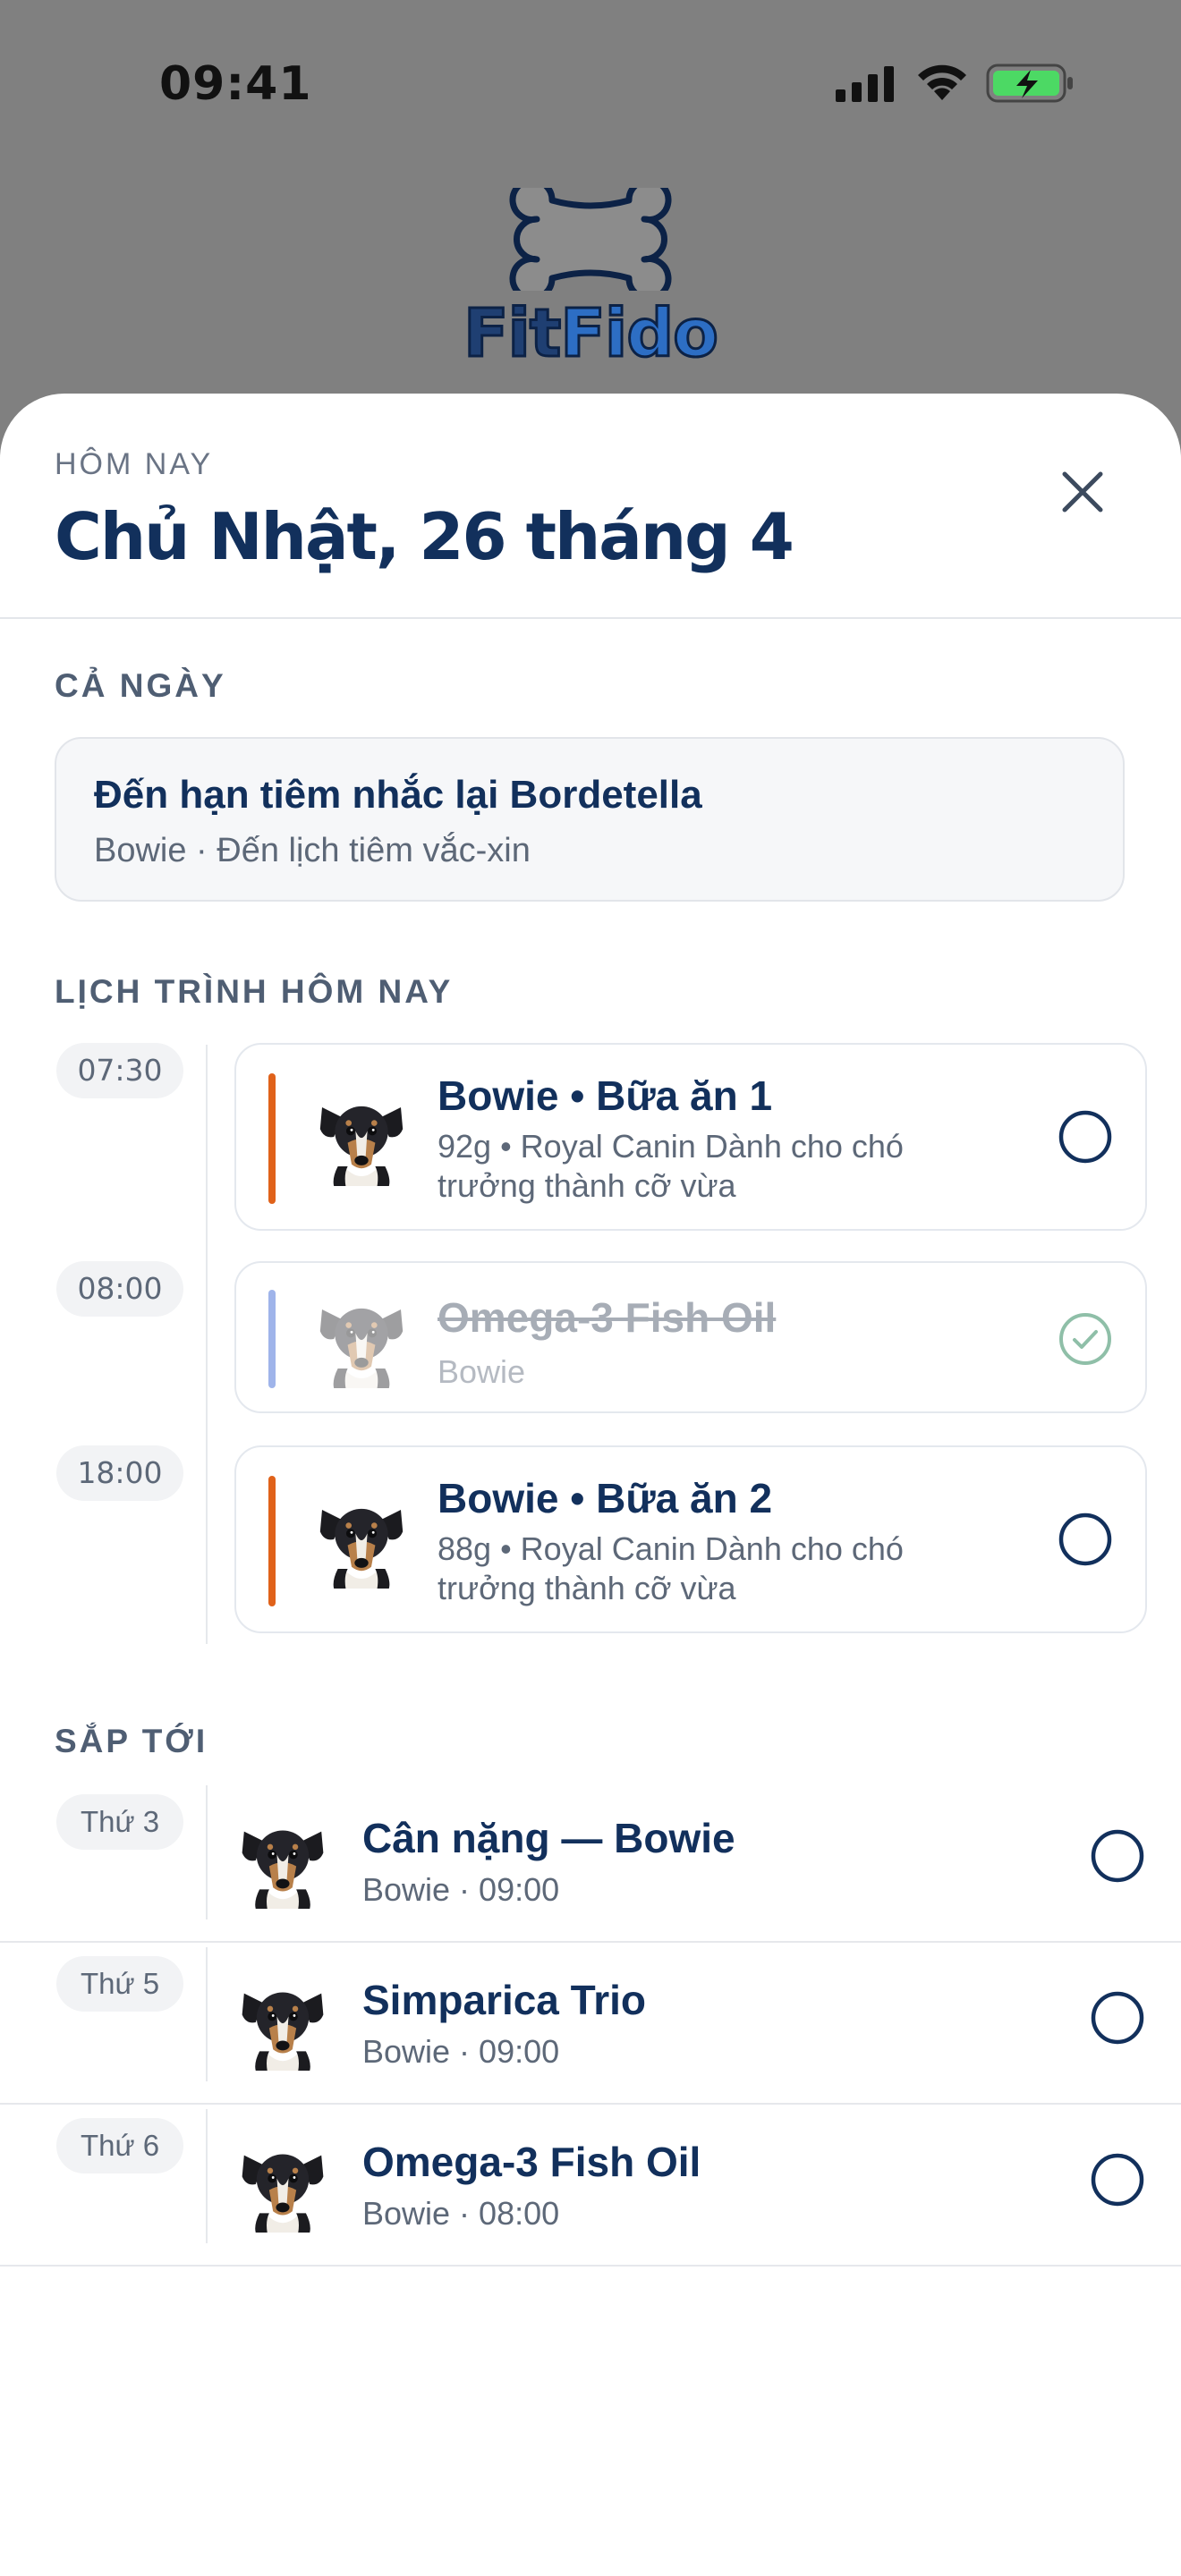  What do you see at coordinates (590, 618) in the screenshot?
I see `header-divider` at bounding box center [590, 618].